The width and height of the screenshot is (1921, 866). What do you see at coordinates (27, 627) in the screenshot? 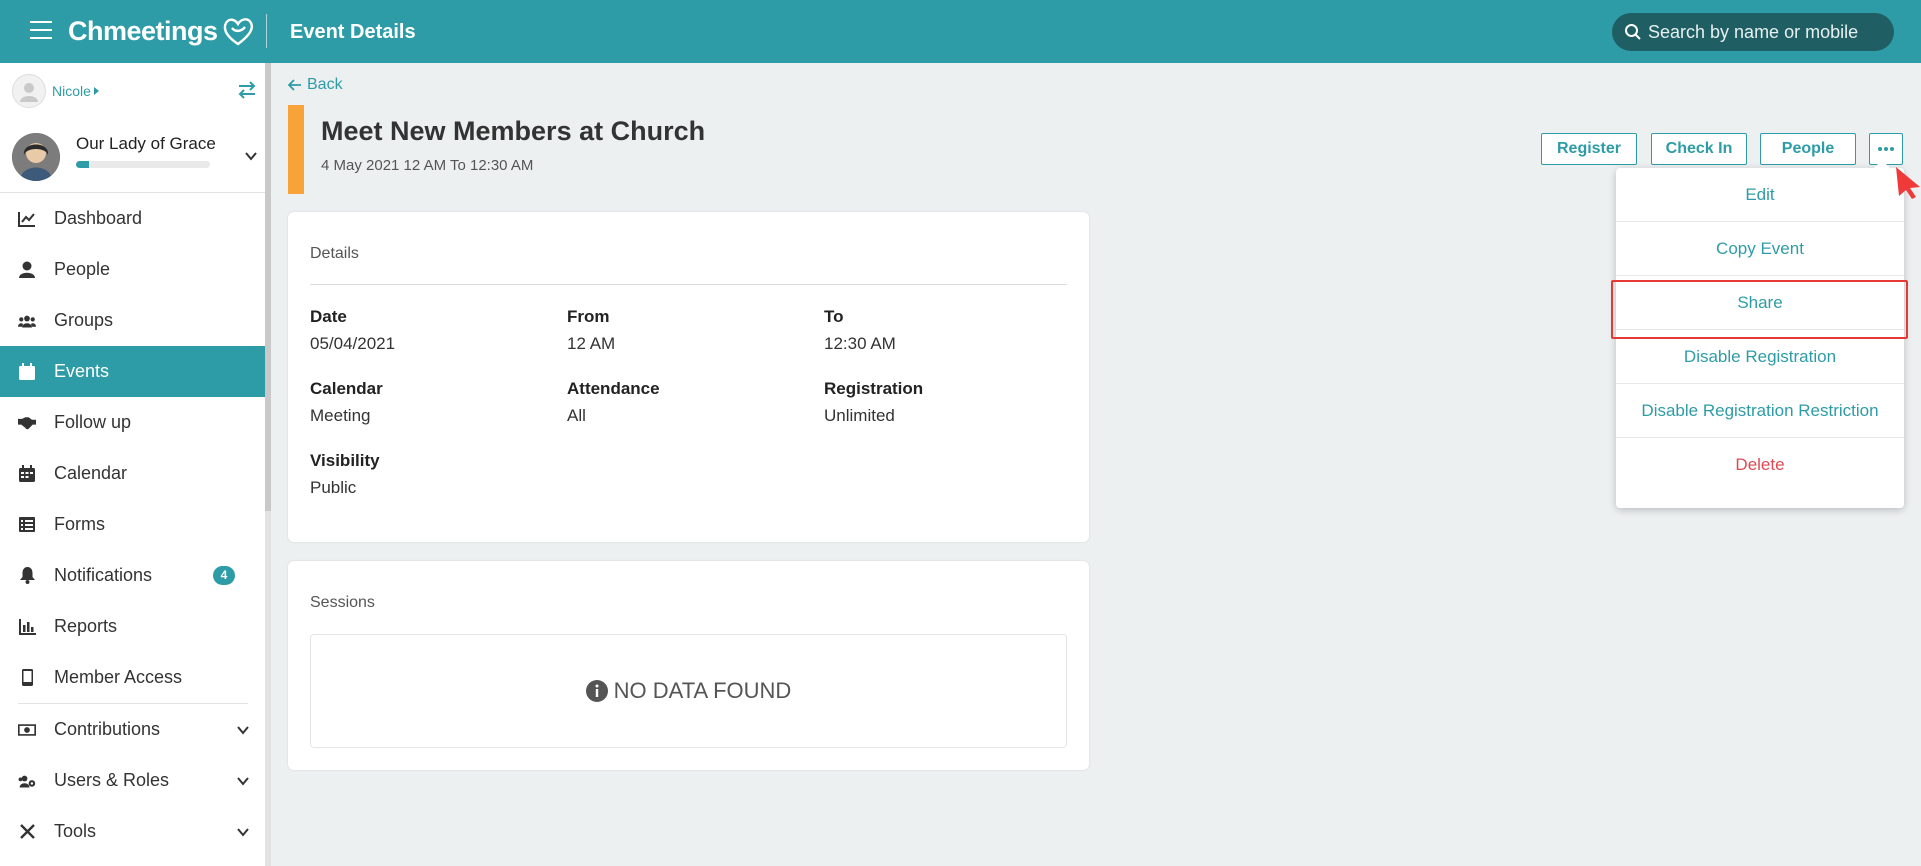
I see `bar-chart-icon` at bounding box center [27, 627].